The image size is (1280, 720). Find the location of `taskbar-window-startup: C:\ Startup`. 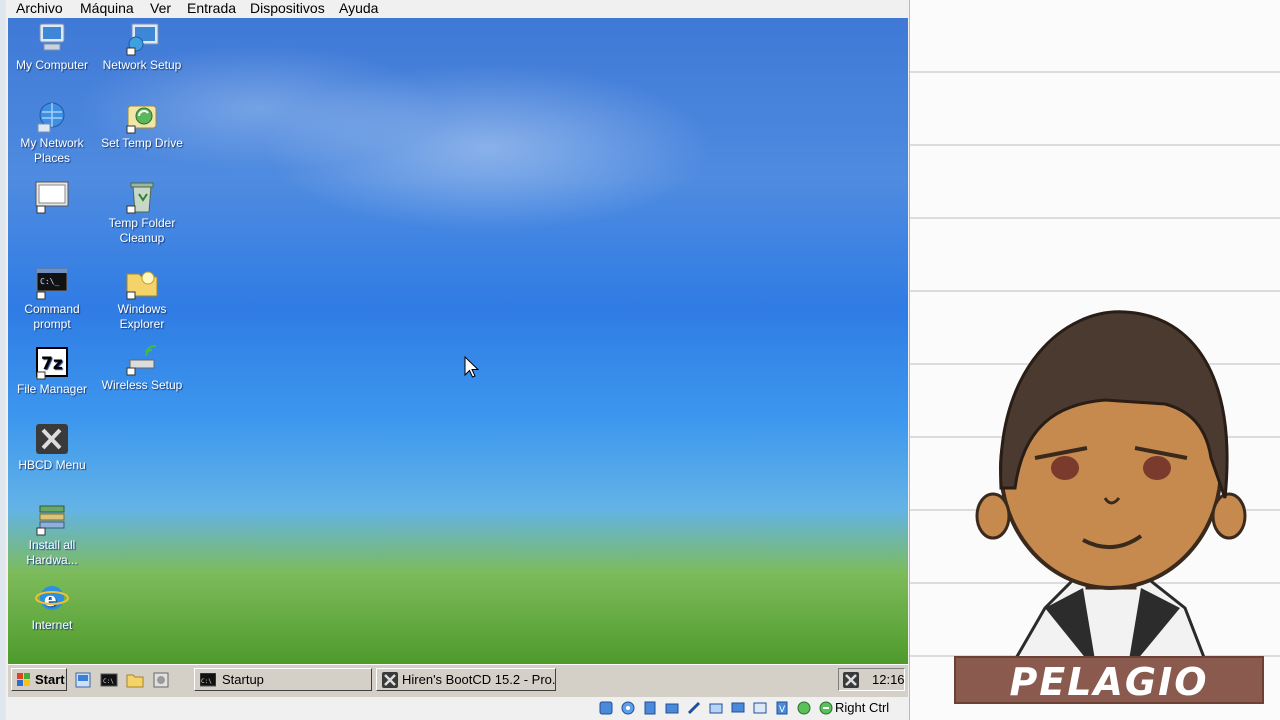

taskbar-window-startup: C:\ Startup is located at coordinates (283, 679).